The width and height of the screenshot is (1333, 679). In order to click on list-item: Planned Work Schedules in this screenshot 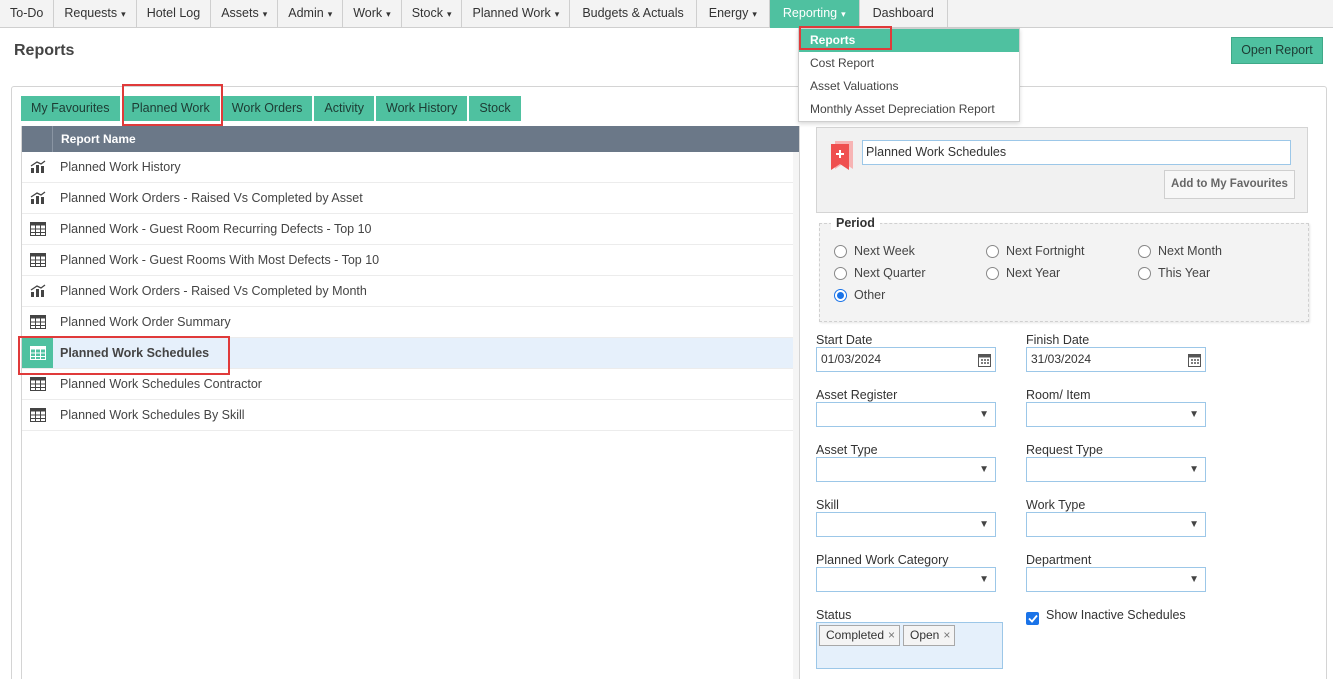, I will do `click(408, 353)`.